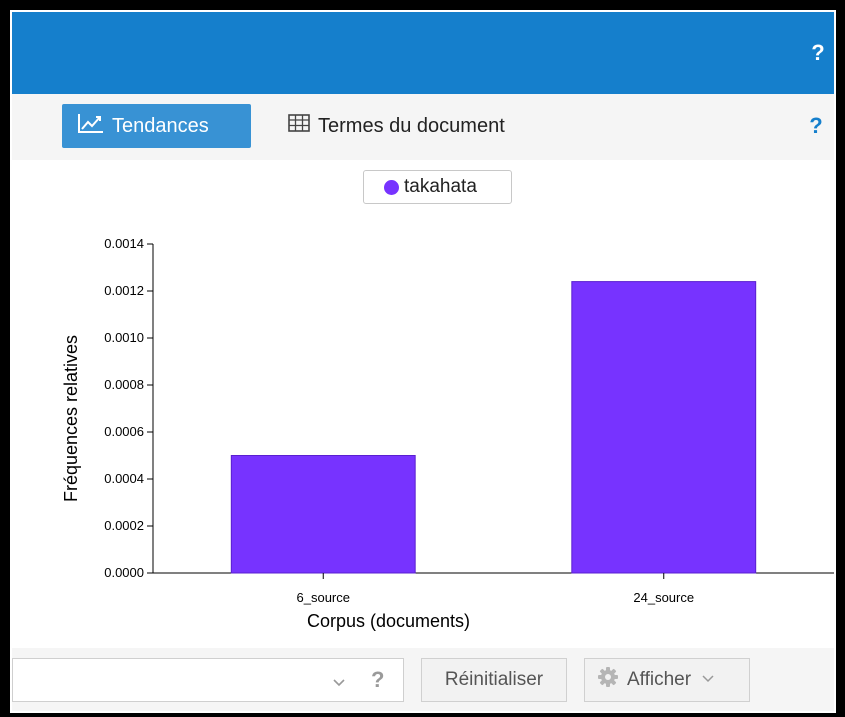 The height and width of the screenshot is (717, 845). I want to click on tab-bar: Tendances Termes du document ?, so click(423, 127).